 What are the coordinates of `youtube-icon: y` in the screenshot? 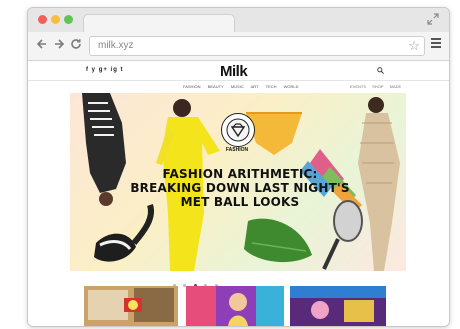 It's located at (94, 70).